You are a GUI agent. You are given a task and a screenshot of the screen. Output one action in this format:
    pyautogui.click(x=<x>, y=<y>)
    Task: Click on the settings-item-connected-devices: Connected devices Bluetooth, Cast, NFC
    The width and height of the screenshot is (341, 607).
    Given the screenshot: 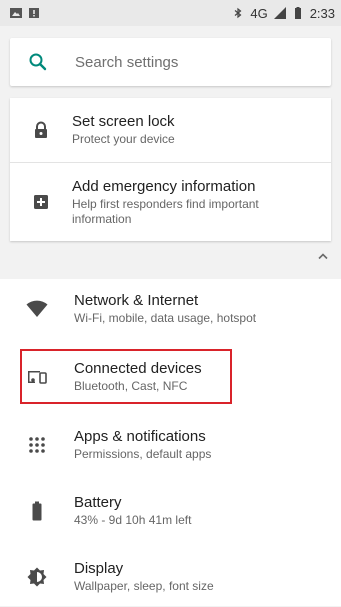 What is the action you would take?
    pyautogui.click(x=170, y=377)
    